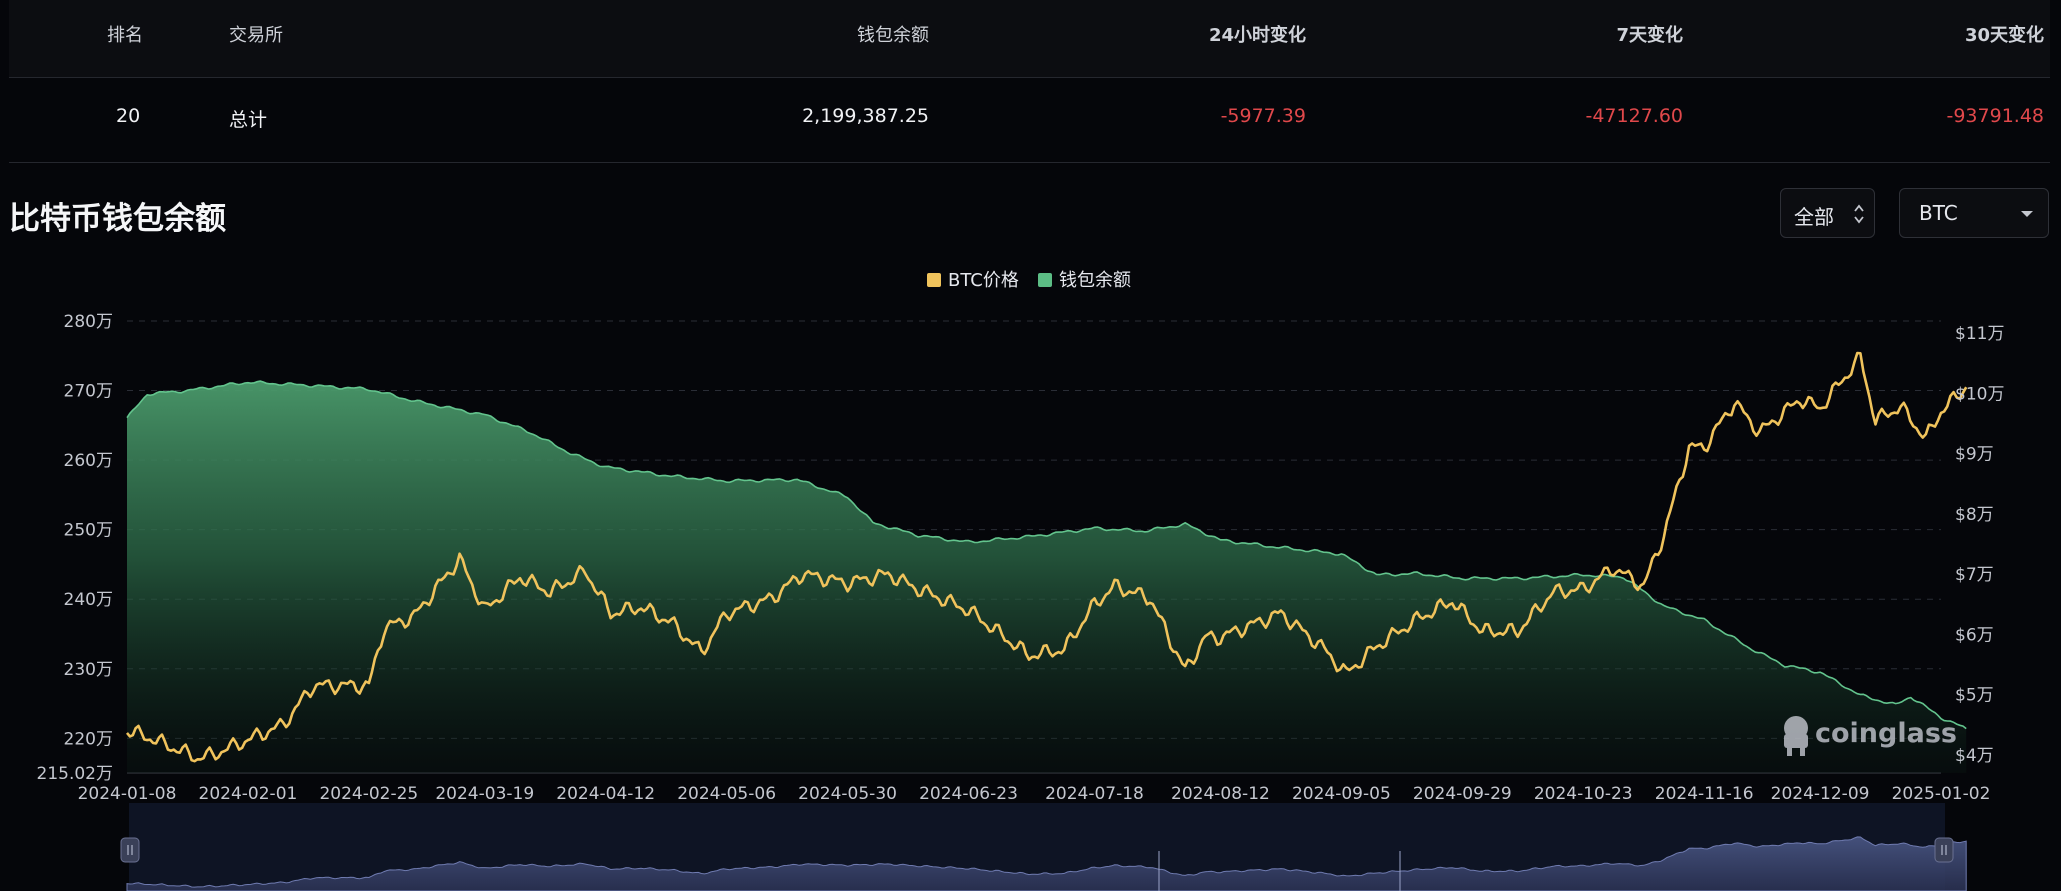 The height and width of the screenshot is (891, 2061). Describe the element at coordinates (1944, 850) in the screenshot. I see `slider-handle-right` at that location.